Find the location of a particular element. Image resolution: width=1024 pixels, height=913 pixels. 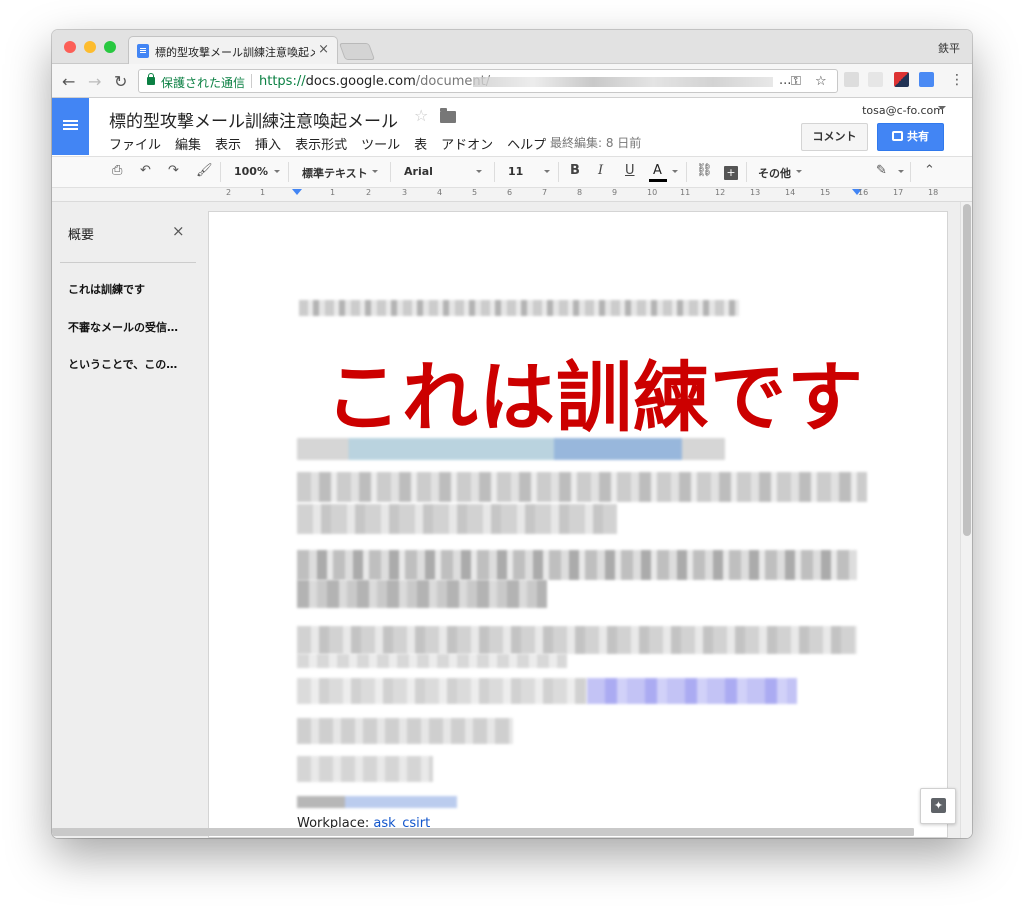

comment-button: コメント is located at coordinates (834, 137).